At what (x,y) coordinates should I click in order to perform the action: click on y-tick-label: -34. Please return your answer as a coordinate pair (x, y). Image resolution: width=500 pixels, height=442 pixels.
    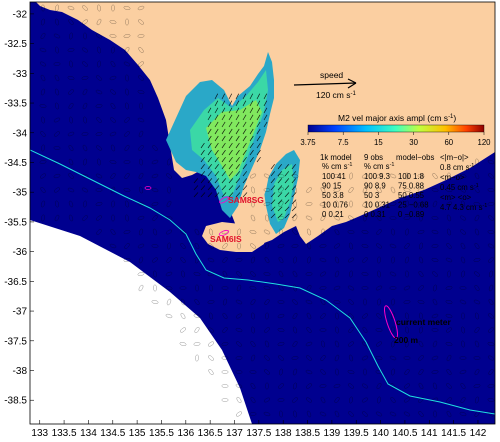
    Looking at the image, I should click on (20, 133).